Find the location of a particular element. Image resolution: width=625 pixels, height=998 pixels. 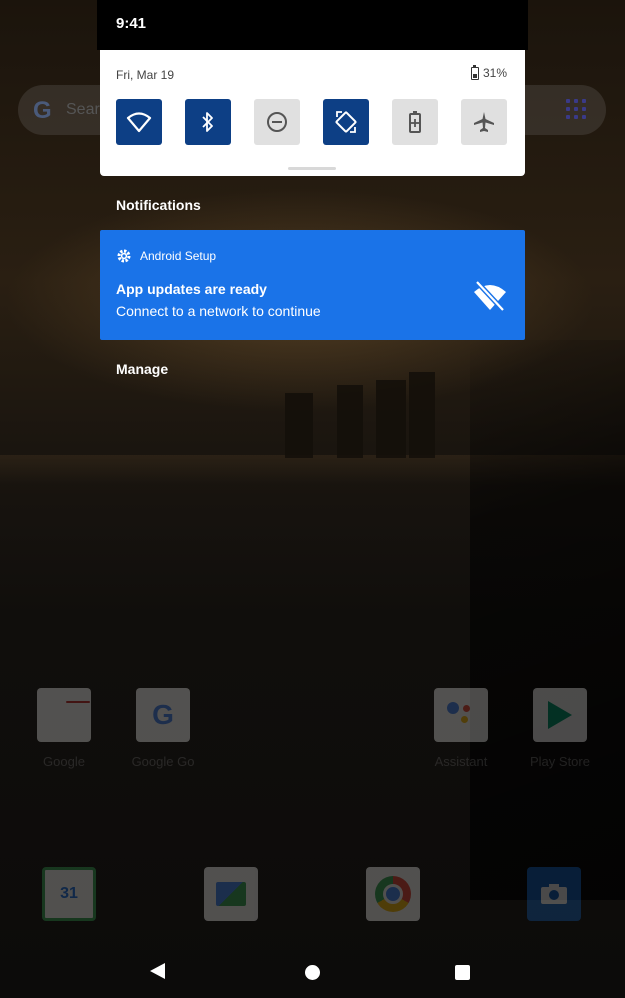

dock-calendar: 31 is located at coordinates (69, 894).